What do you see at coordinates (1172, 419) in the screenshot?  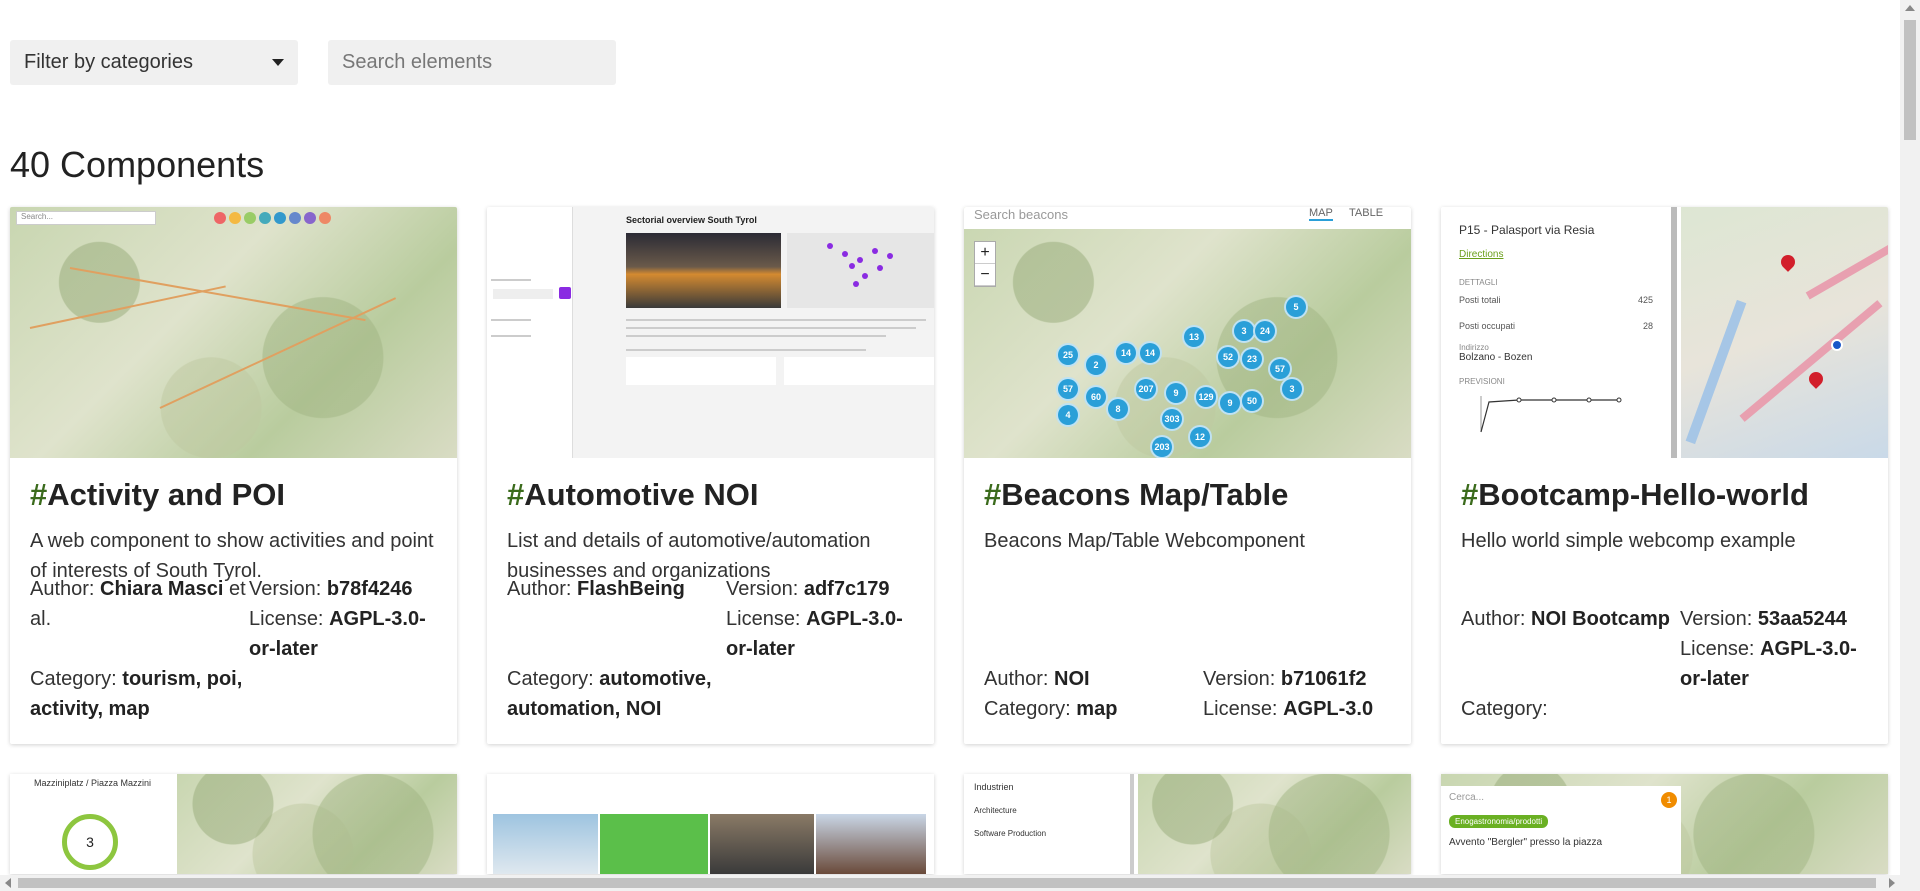 I see `beacon-cluster: 303` at bounding box center [1172, 419].